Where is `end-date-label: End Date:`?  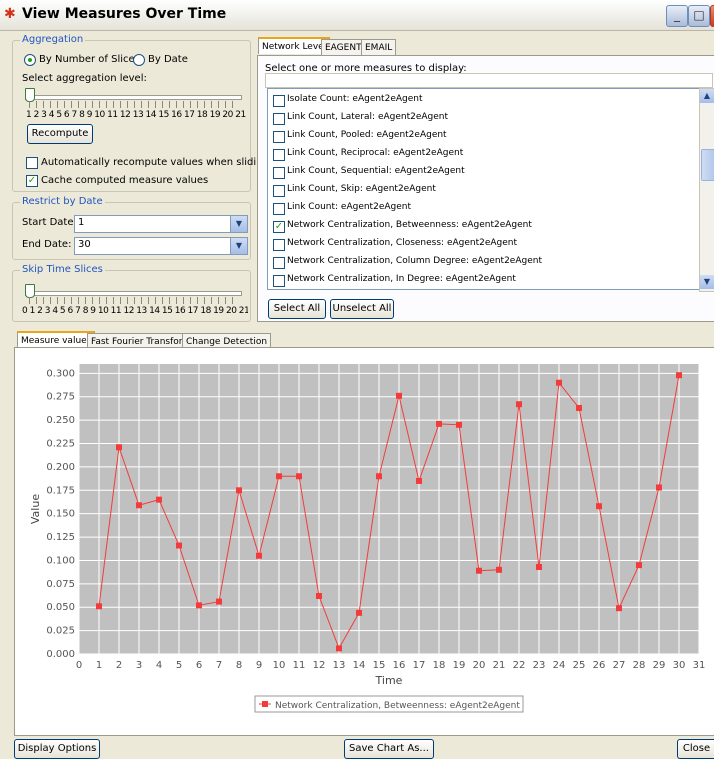
end-date-label: End Date: is located at coordinates (47, 244).